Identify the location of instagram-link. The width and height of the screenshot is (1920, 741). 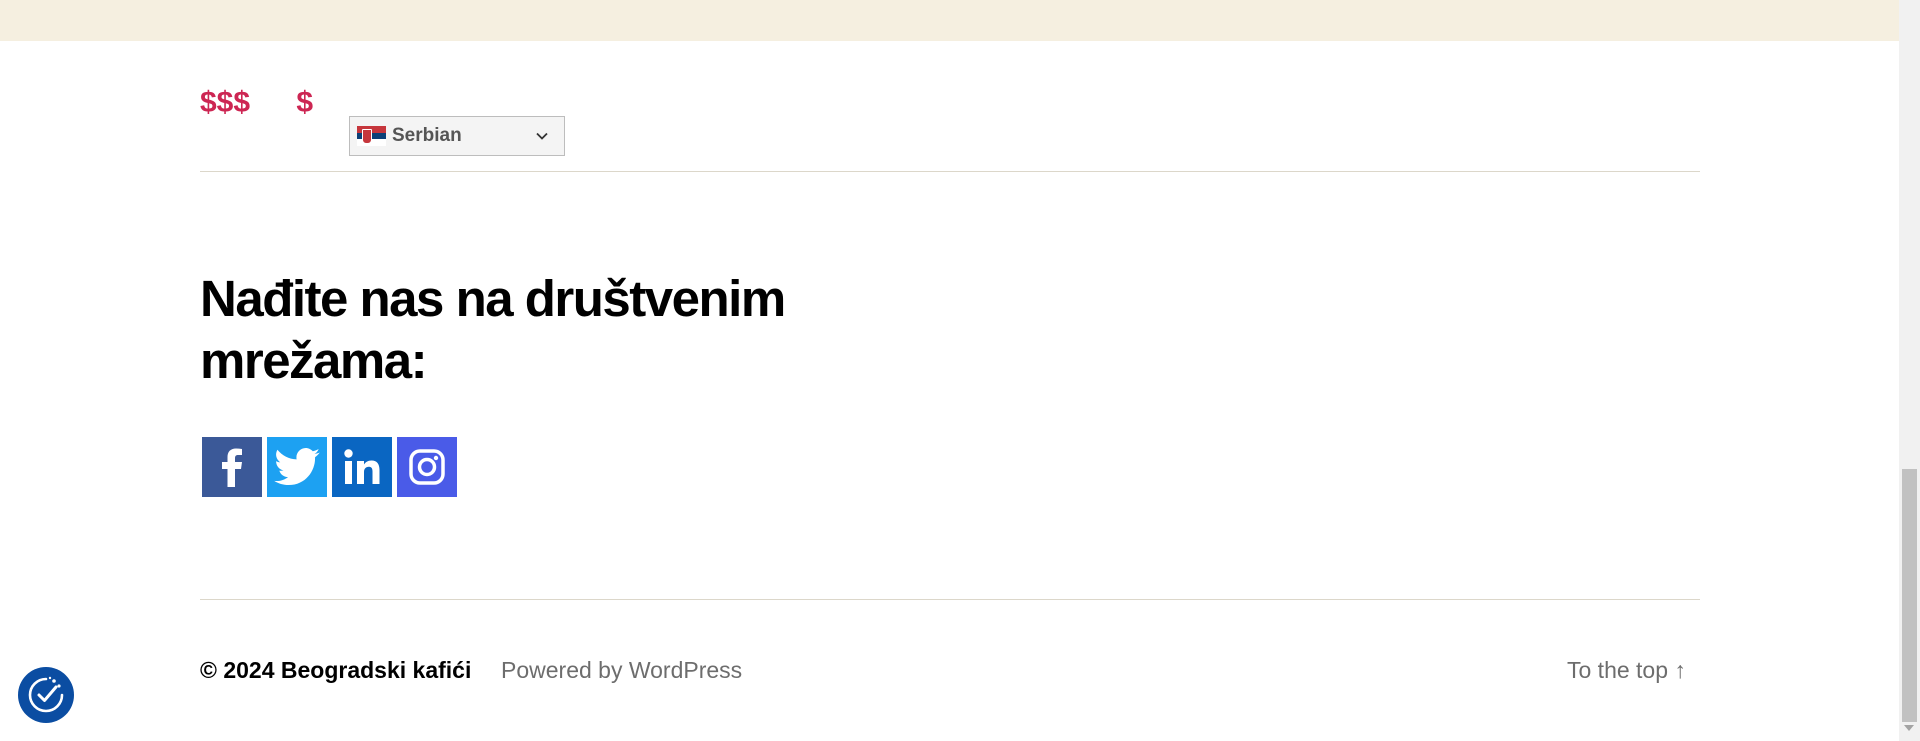
(427, 467).